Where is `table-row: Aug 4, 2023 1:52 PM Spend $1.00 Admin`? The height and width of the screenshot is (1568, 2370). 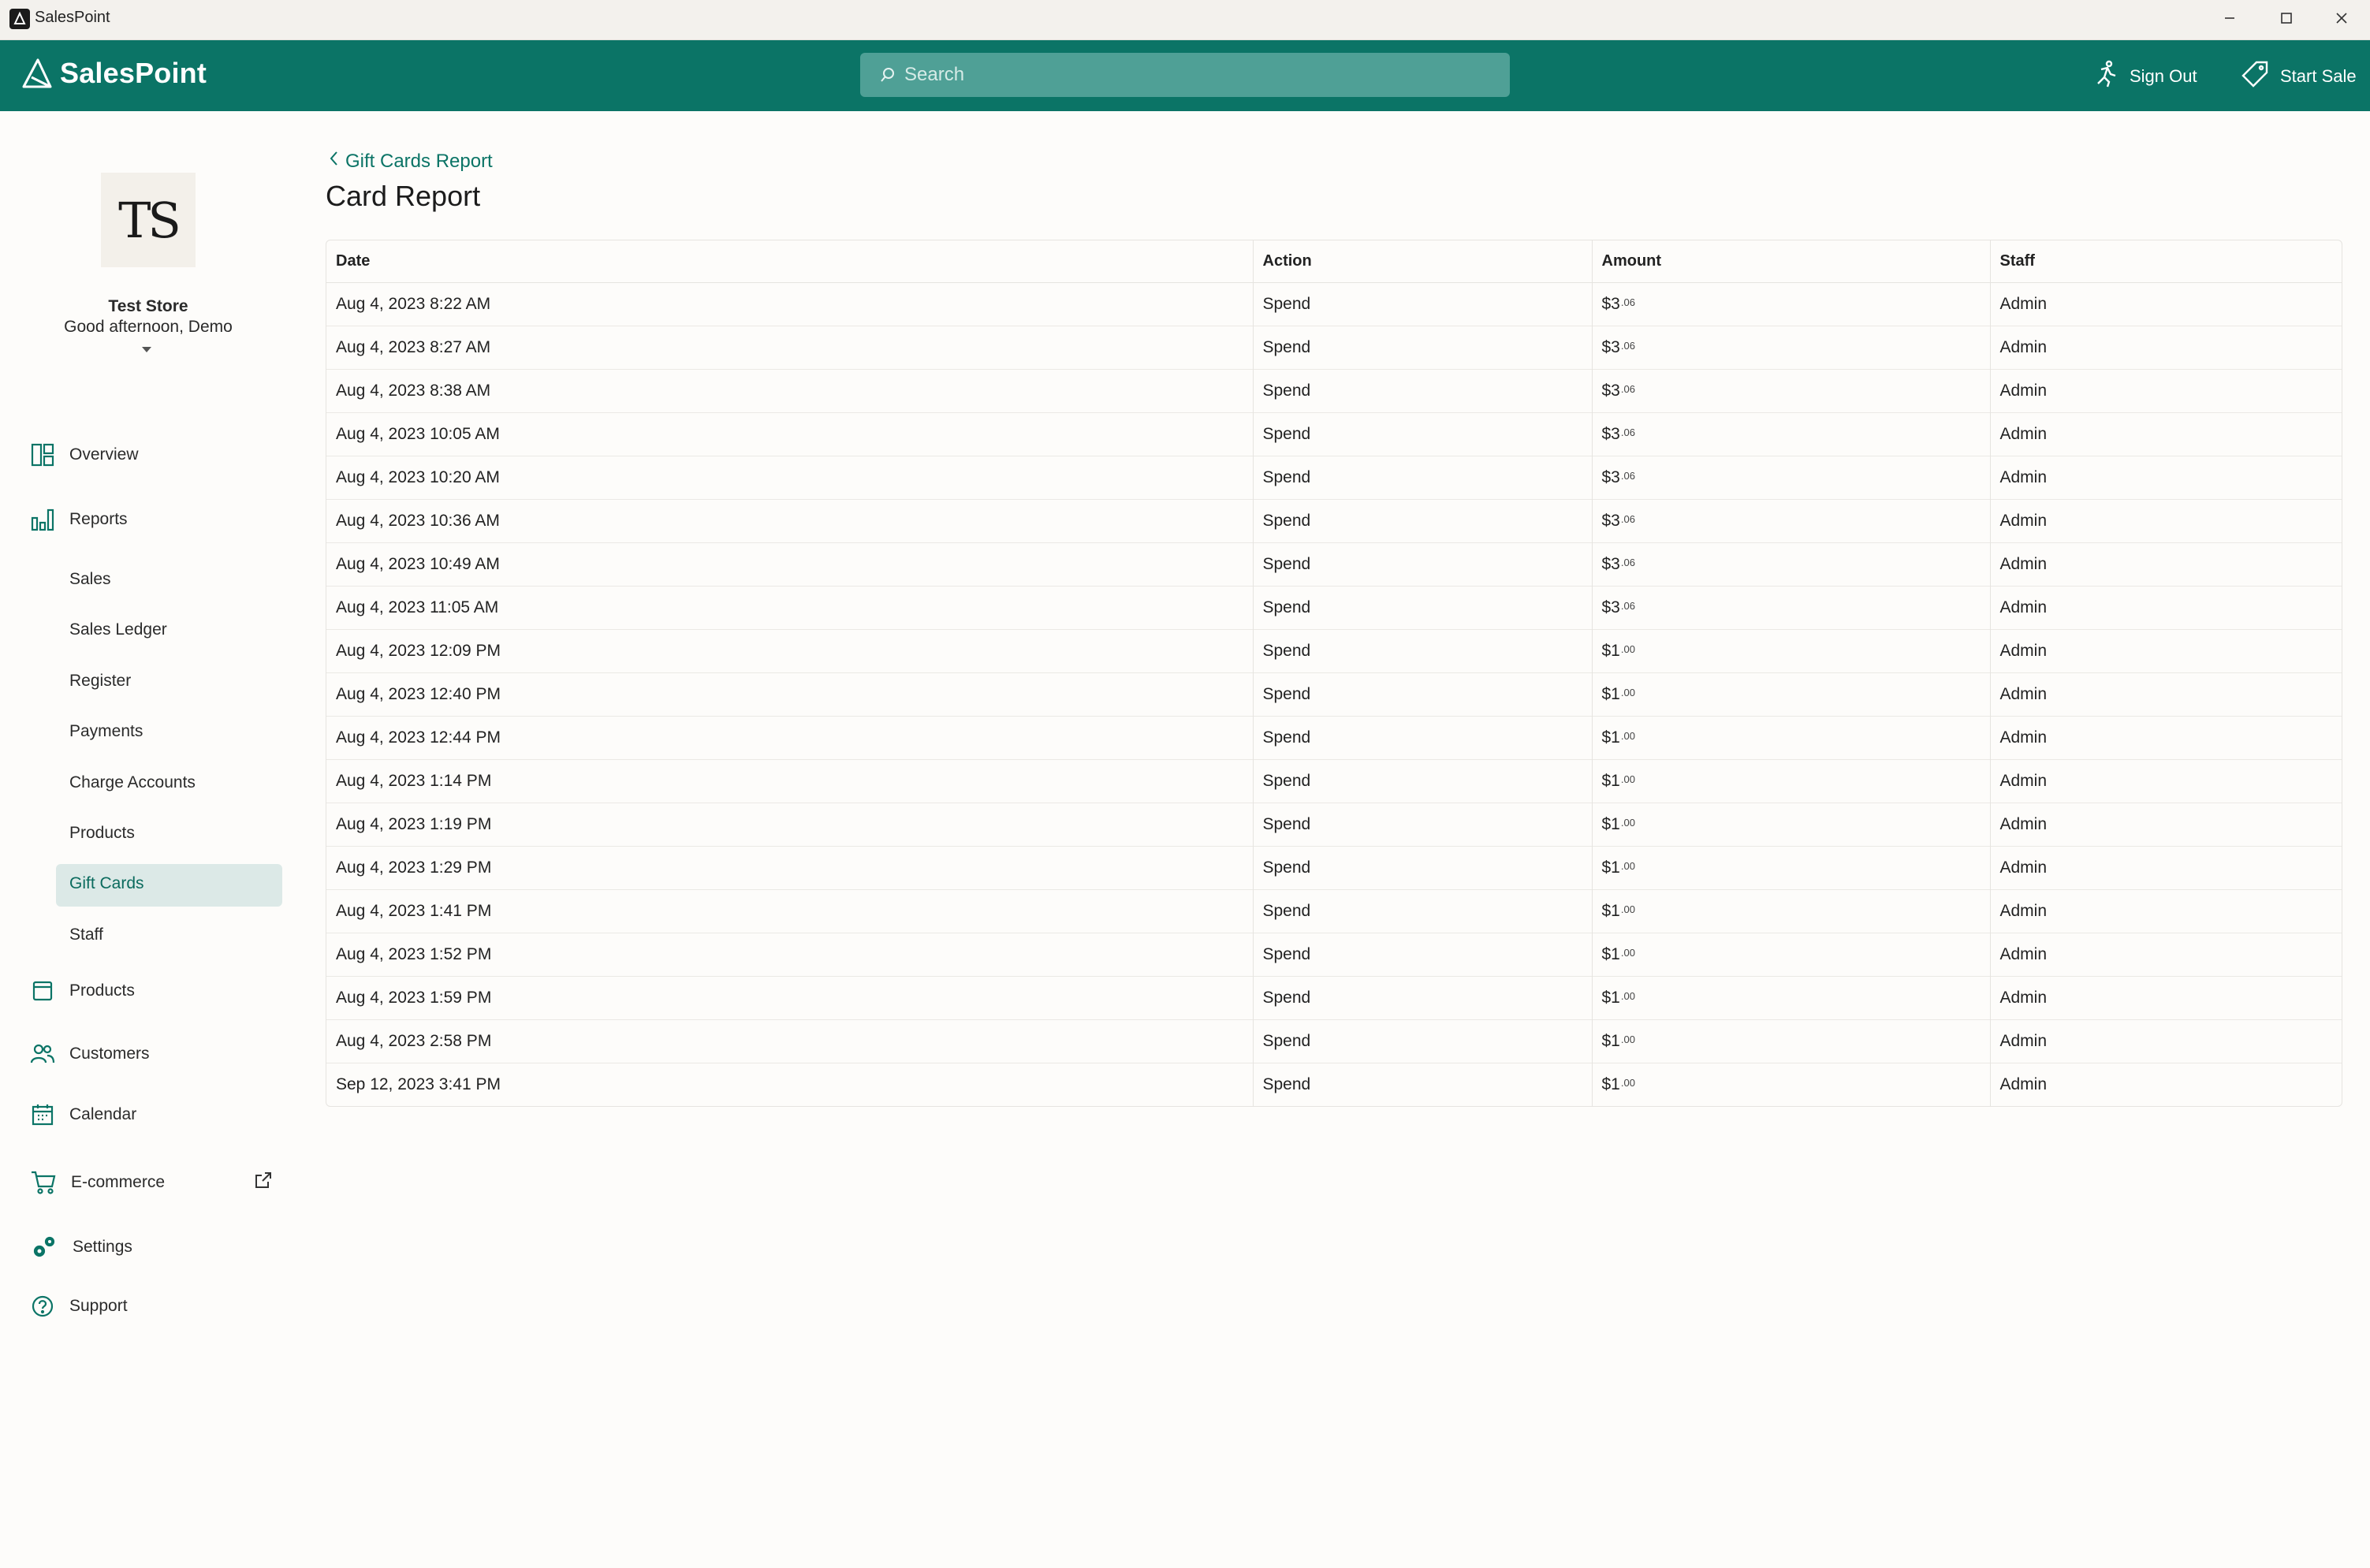
table-row: Aug 4, 2023 1:52 PM Spend $1.00 Admin is located at coordinates (1334, 955).